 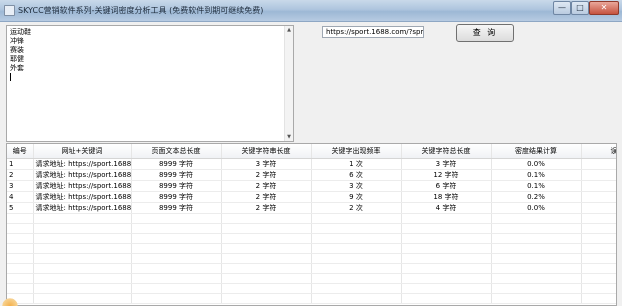 What do you see at coordinates (356, 164) in the screenshot?
I see `table-cell: 1 次` at bounding box center [356, 164].